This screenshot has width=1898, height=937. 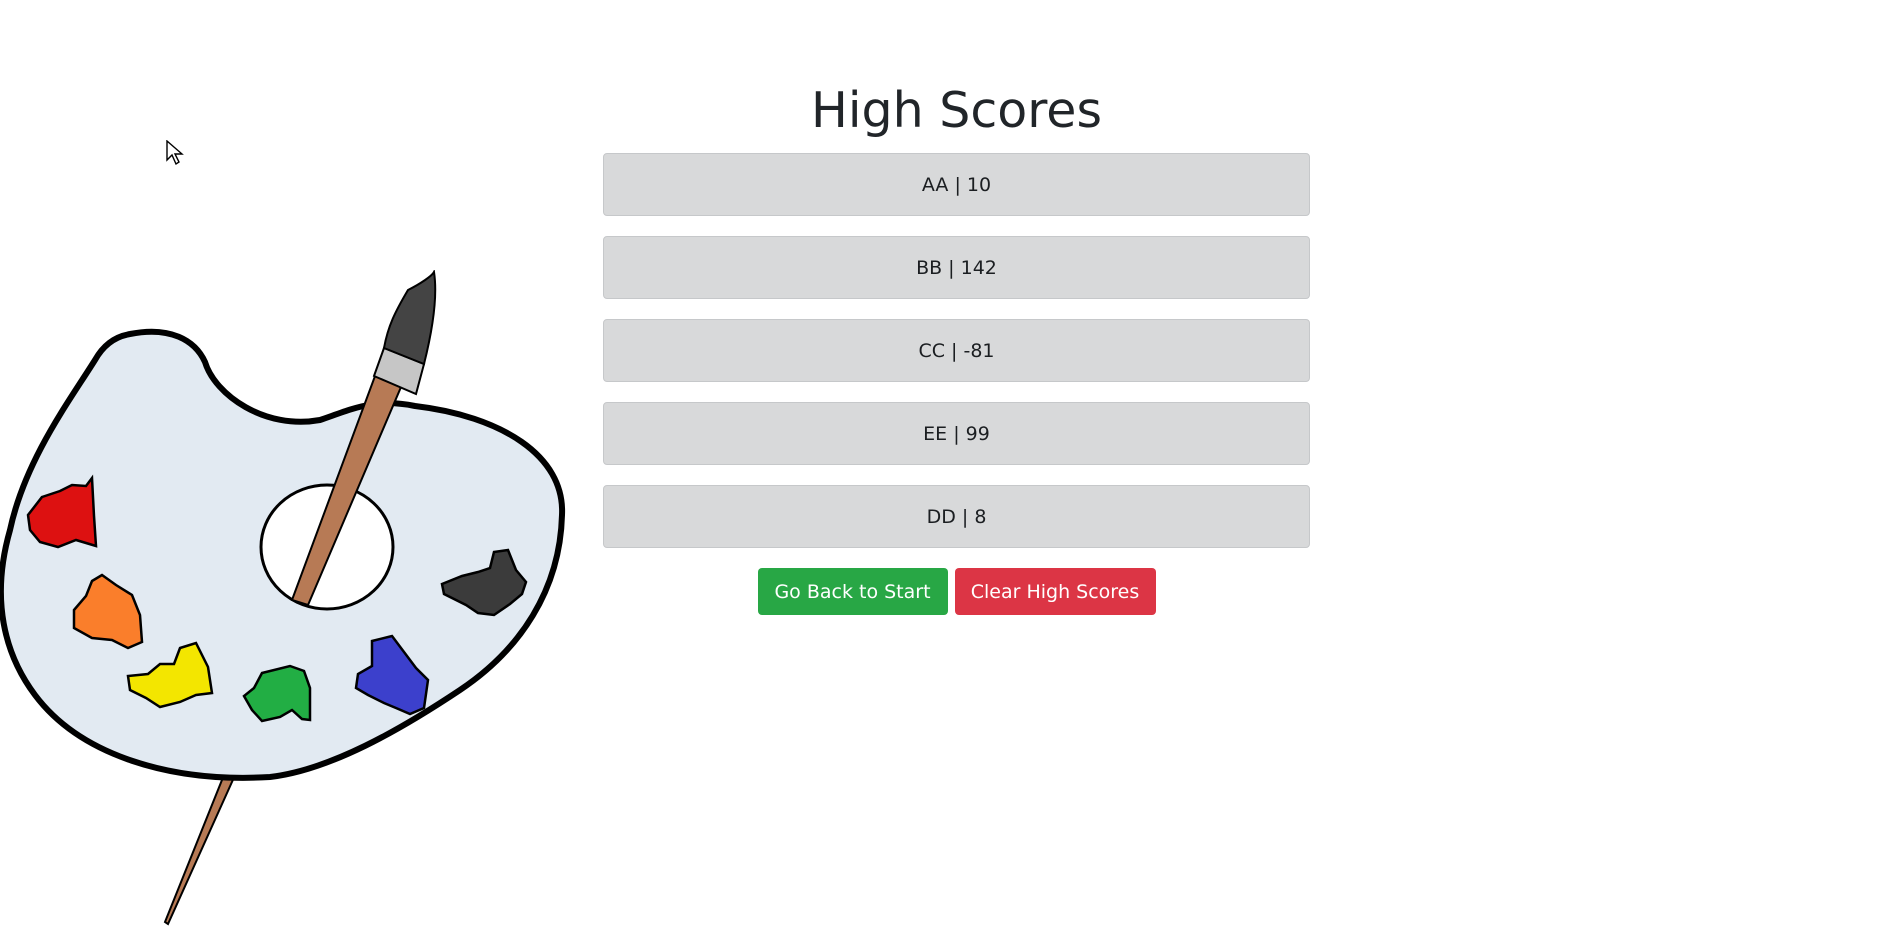 I want to click on page-title: High Scores, so click(x=956, y=110).